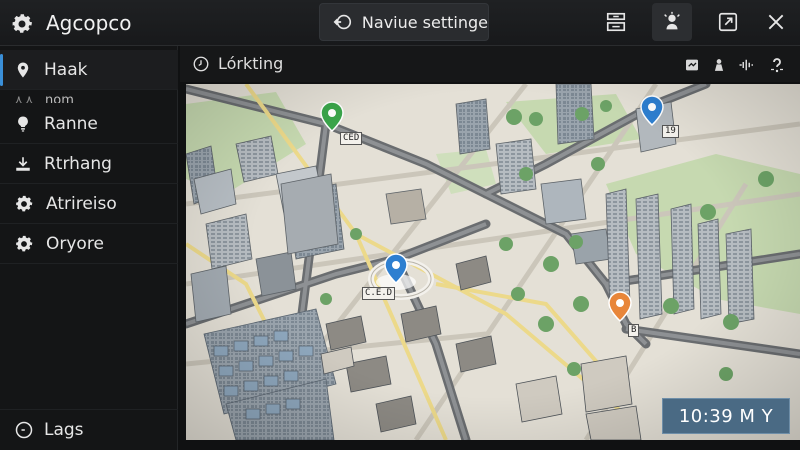  I want to click on location-pin-icon, so click(23, 69).